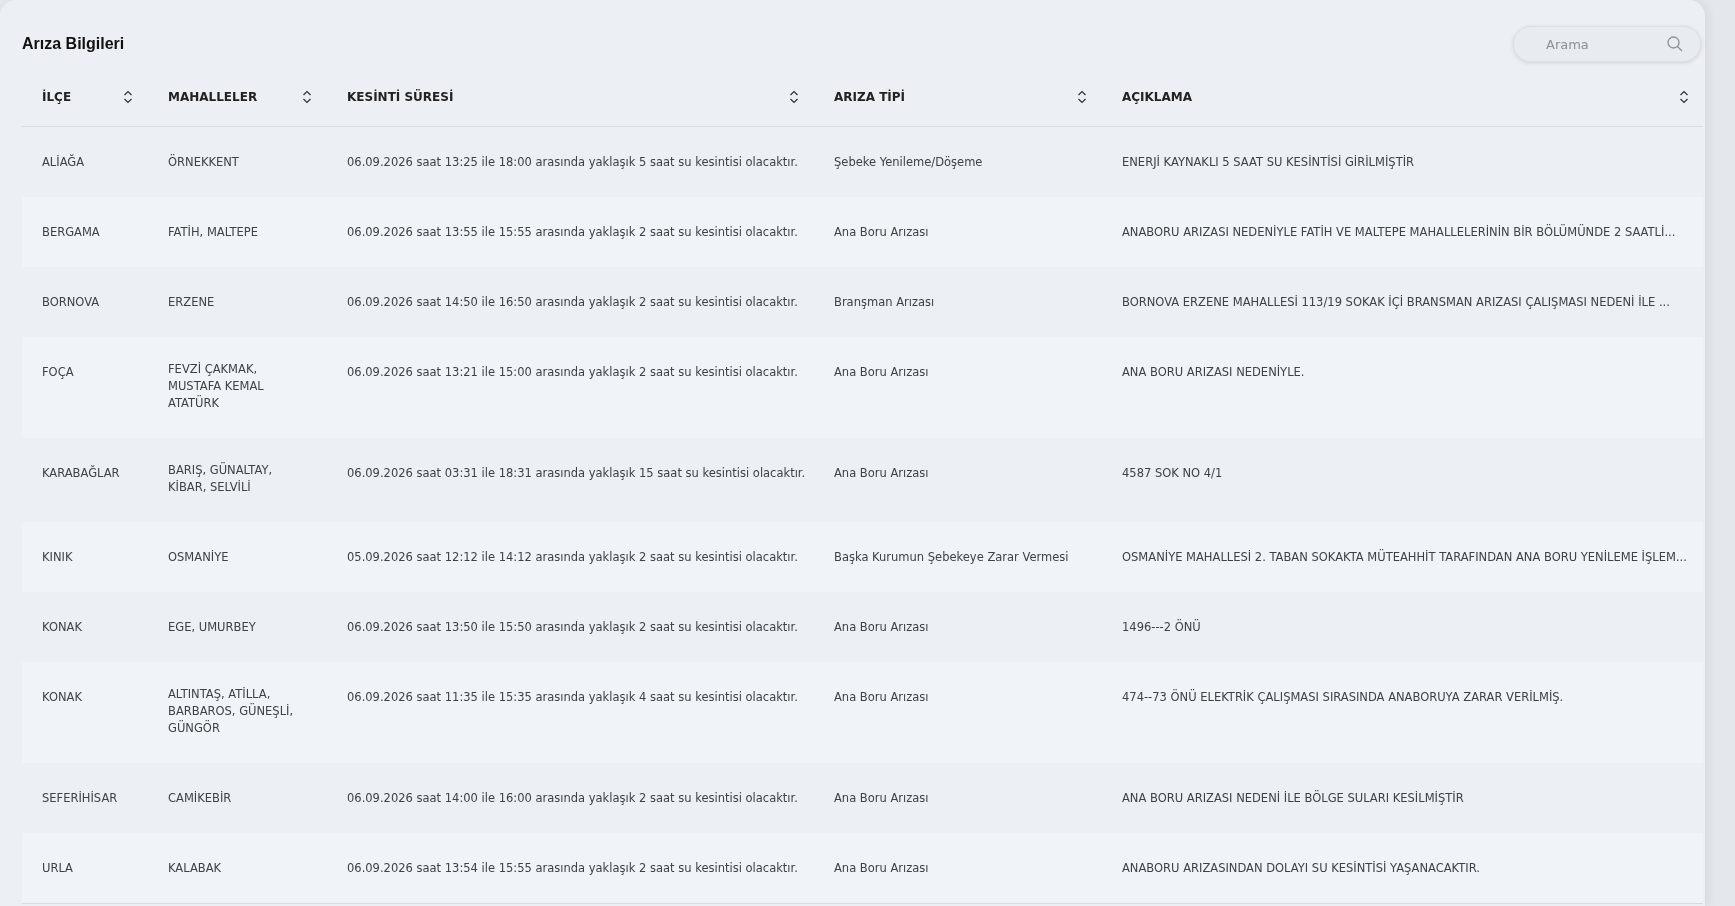 The image size is (1735, 906). Describe the element at coordinates (81, 473) in the screenshot. I see `table-cell: KARABAĞLAR` at that location.